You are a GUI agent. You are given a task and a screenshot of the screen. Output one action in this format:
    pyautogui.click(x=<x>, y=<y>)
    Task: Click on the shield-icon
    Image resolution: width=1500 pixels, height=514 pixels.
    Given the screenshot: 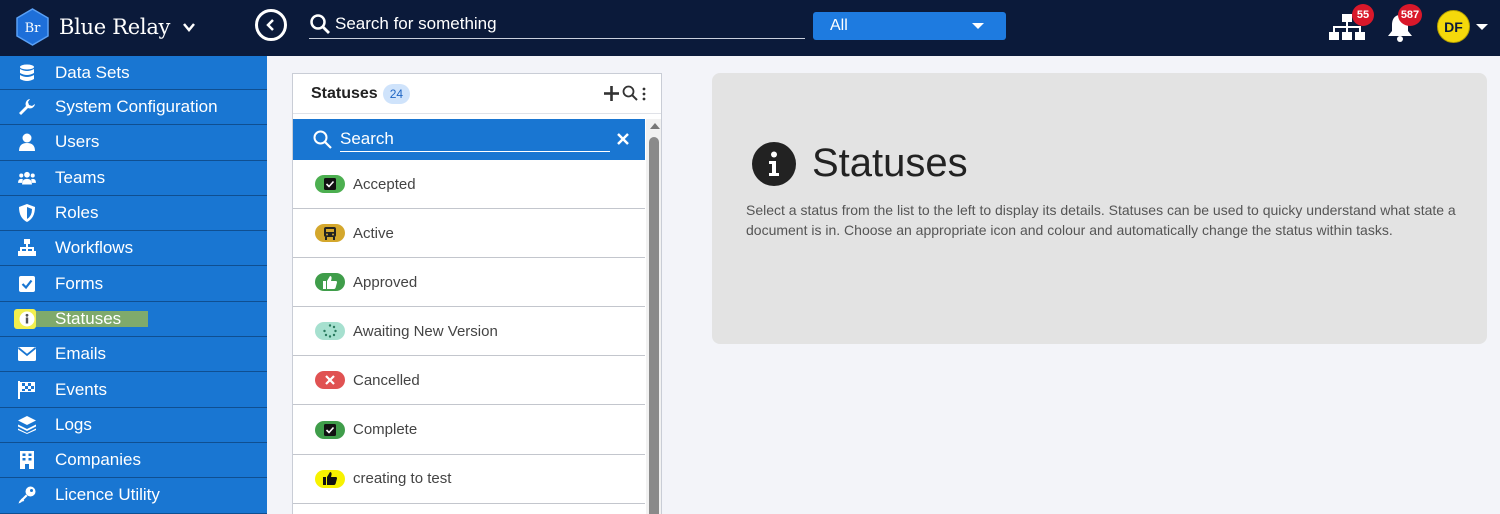 What is the action you would take?
    pyautogui.click(x=27, y=213)
    